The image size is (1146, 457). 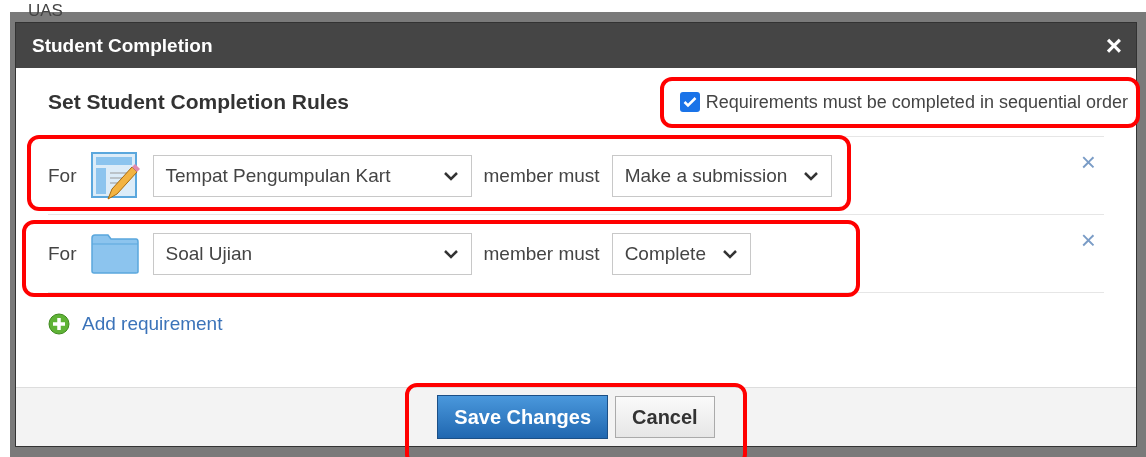 What do you see at coordinates (152, 324) in the screenshot?
I see `add-requirement-link: Add requirement` at bounding box center [152, 324].